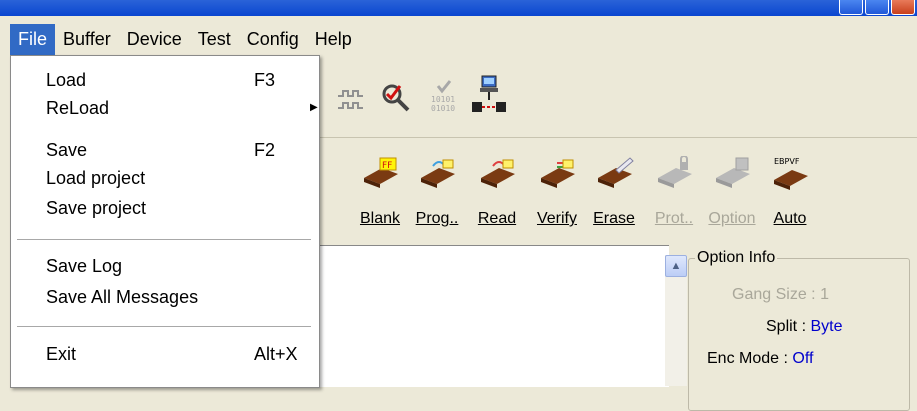 The image size is (917, 411). Describe the element at coordinates (676, 266) in the screenshot. I see `scroll-up-icon: ▲` at that location.